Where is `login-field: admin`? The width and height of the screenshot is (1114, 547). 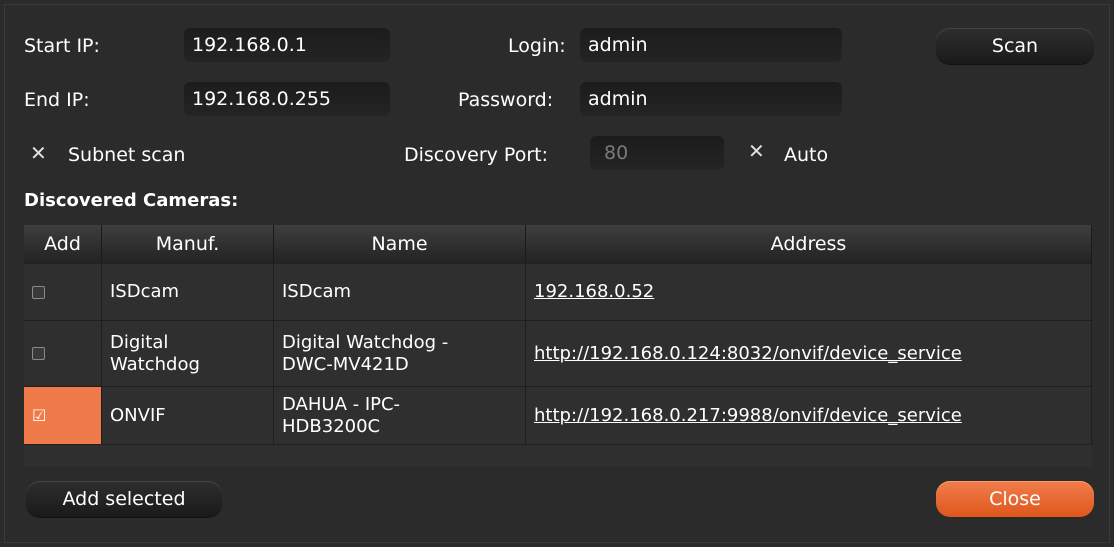 login-field: admin is located at coordinates (711, 45).